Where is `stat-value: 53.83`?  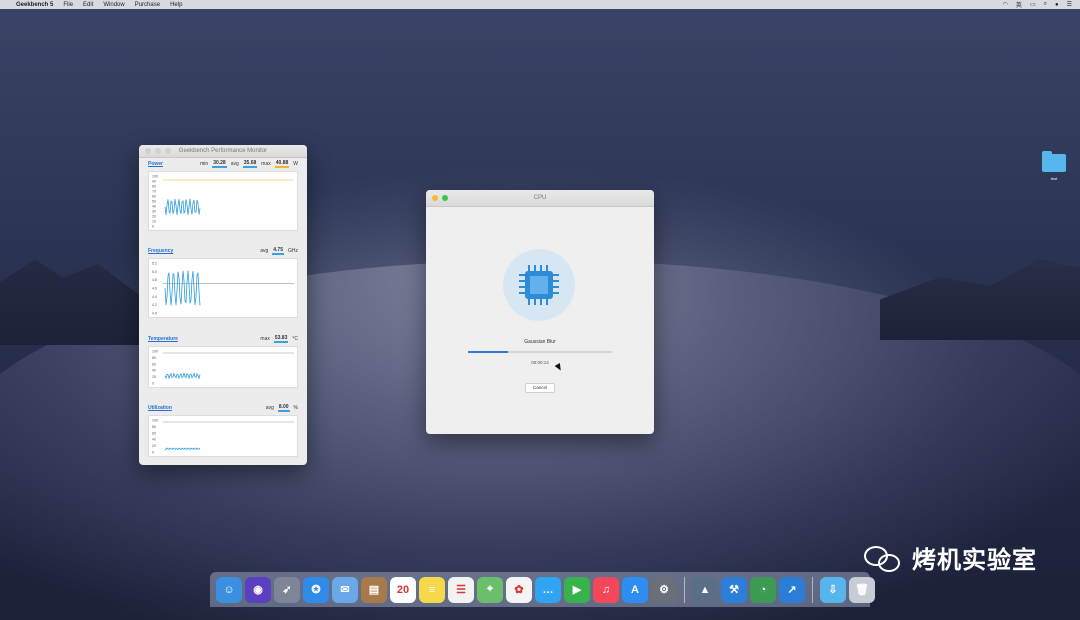
stat-value: 53.83 is located at coordinates (281, 339).